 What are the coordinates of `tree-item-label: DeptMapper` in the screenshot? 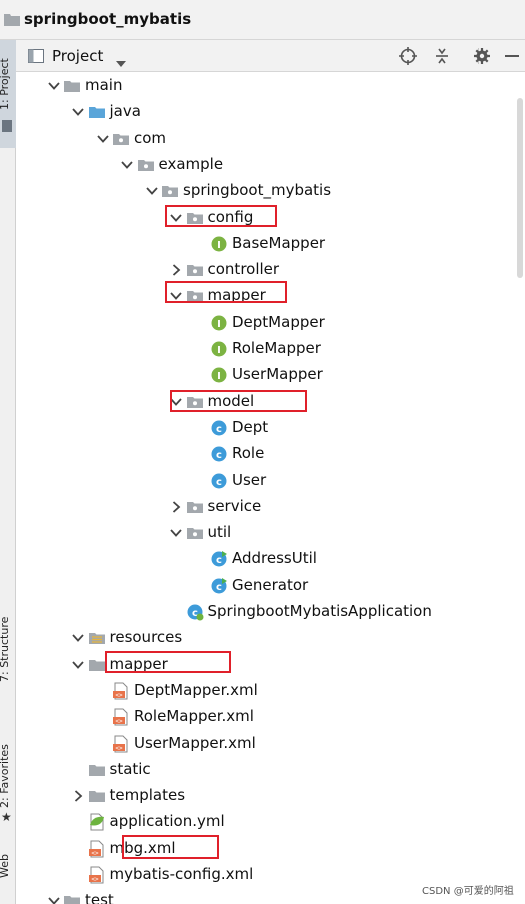 It's located at (278, 321).